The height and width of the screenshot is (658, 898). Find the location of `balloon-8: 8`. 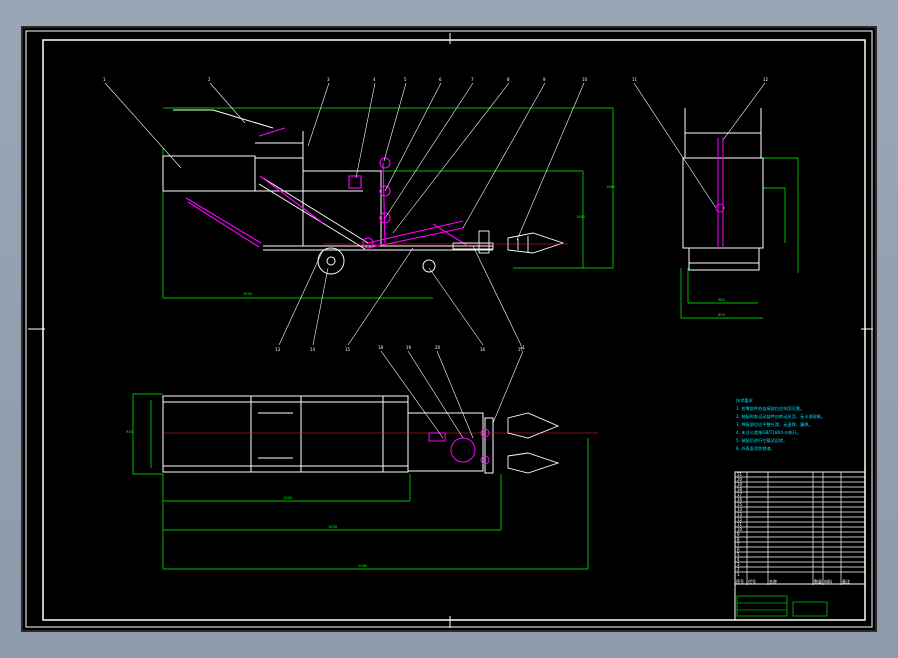

balloon-8: 8 is located at coordinates (508, 79).